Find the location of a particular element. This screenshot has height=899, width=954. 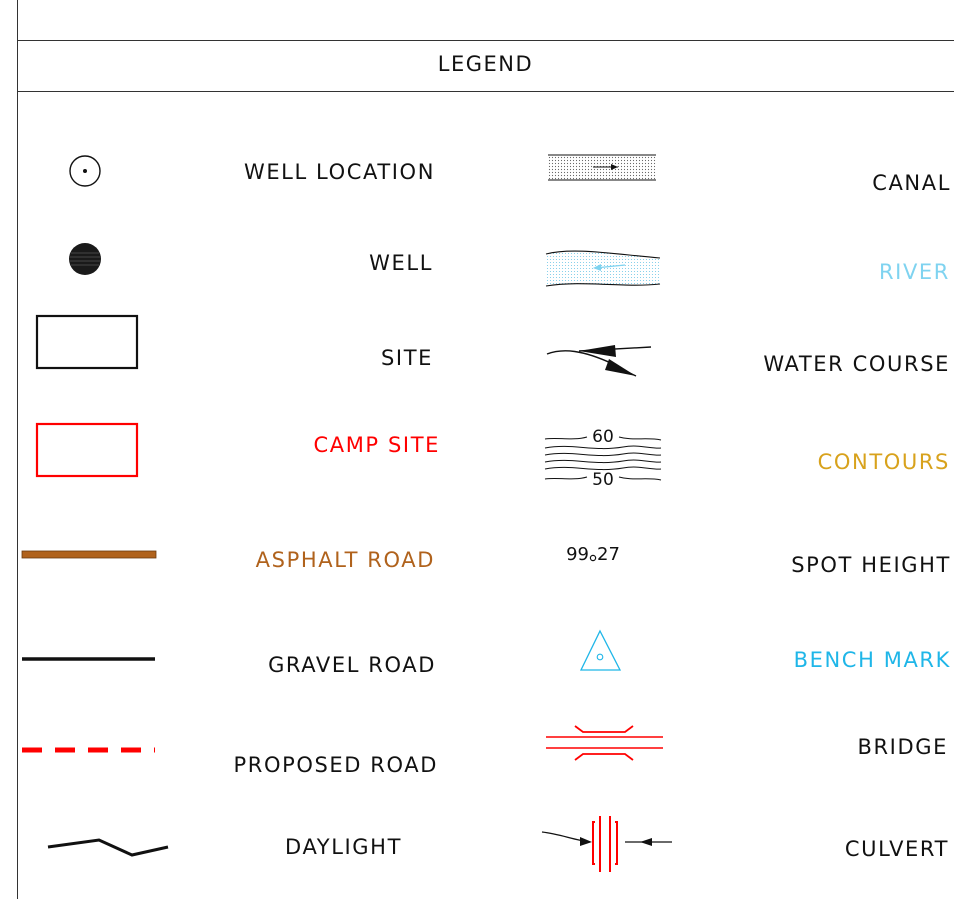

legend-label-canal: CANAL is located at coordinates (911, 183).